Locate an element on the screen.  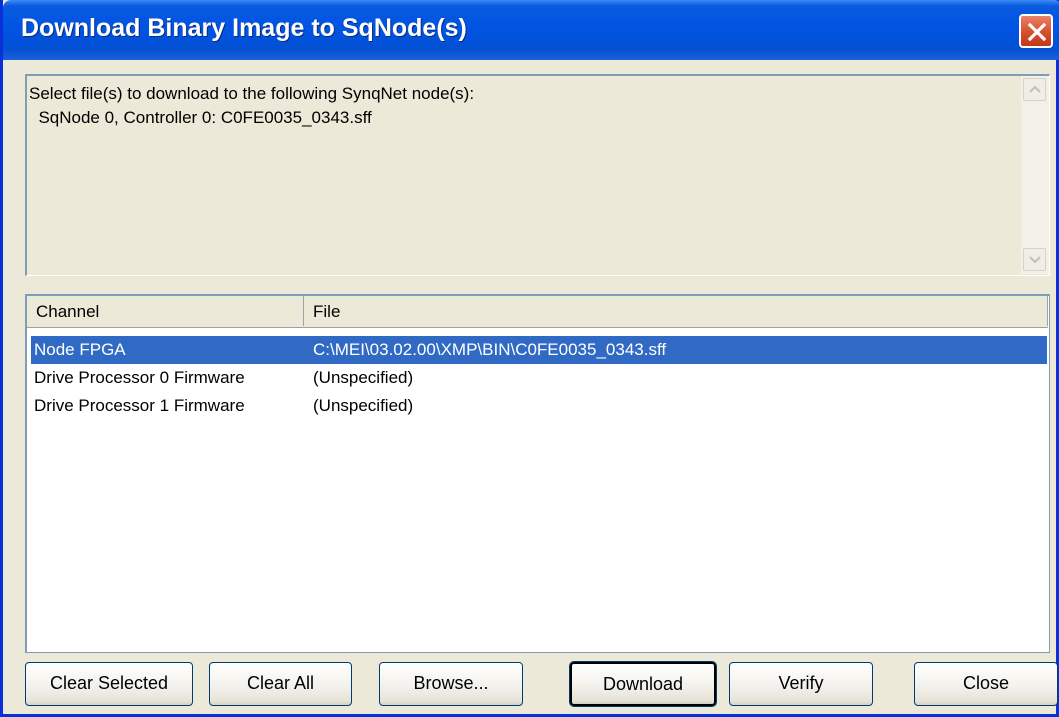
list-row-drive-processor-0: Drive Processor 0 Firmware (Unspecified) is located at coordinates (539, 378).